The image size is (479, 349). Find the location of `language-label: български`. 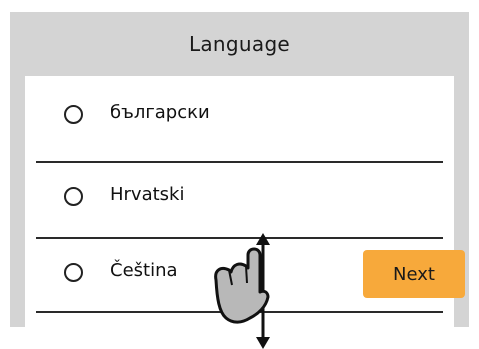

language-label: български is located at coordinates (160, 112).